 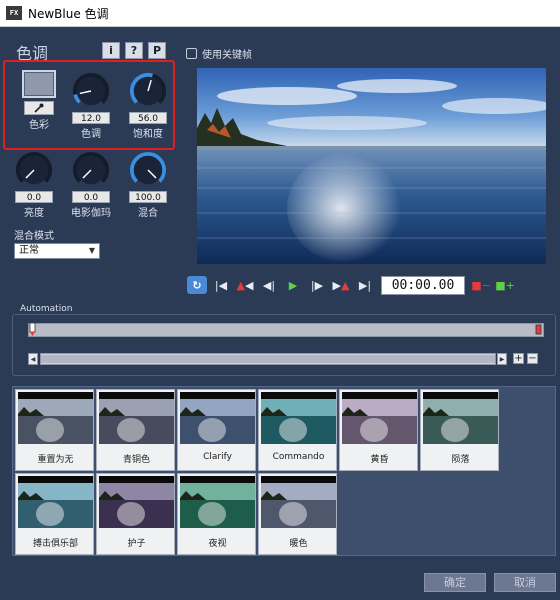 I want to click on blend-mode-select: 正常 ▼, so click(x=57, y=251).